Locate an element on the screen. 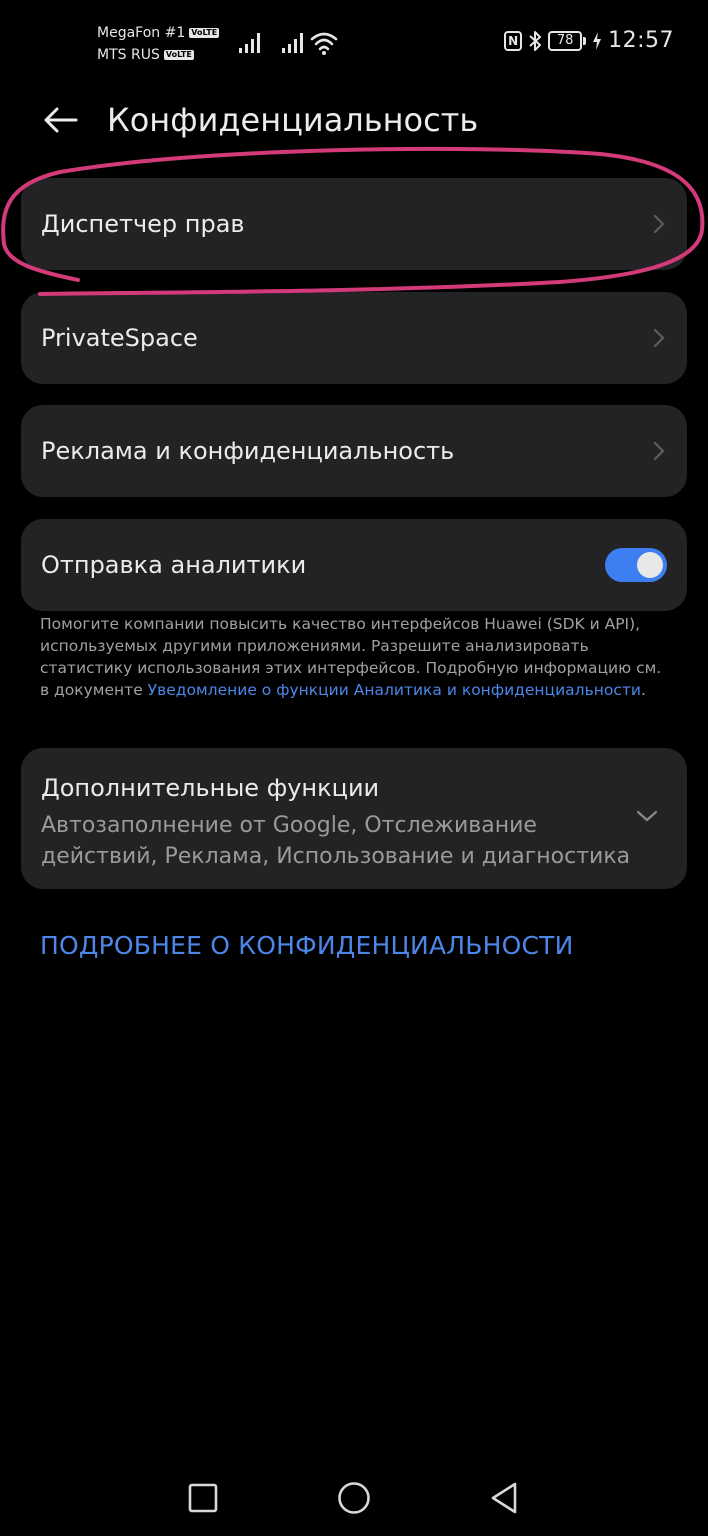 This screenshot has width=708, height=1536. page-title: Конфиденциальность is located at coordinates (293, 120).